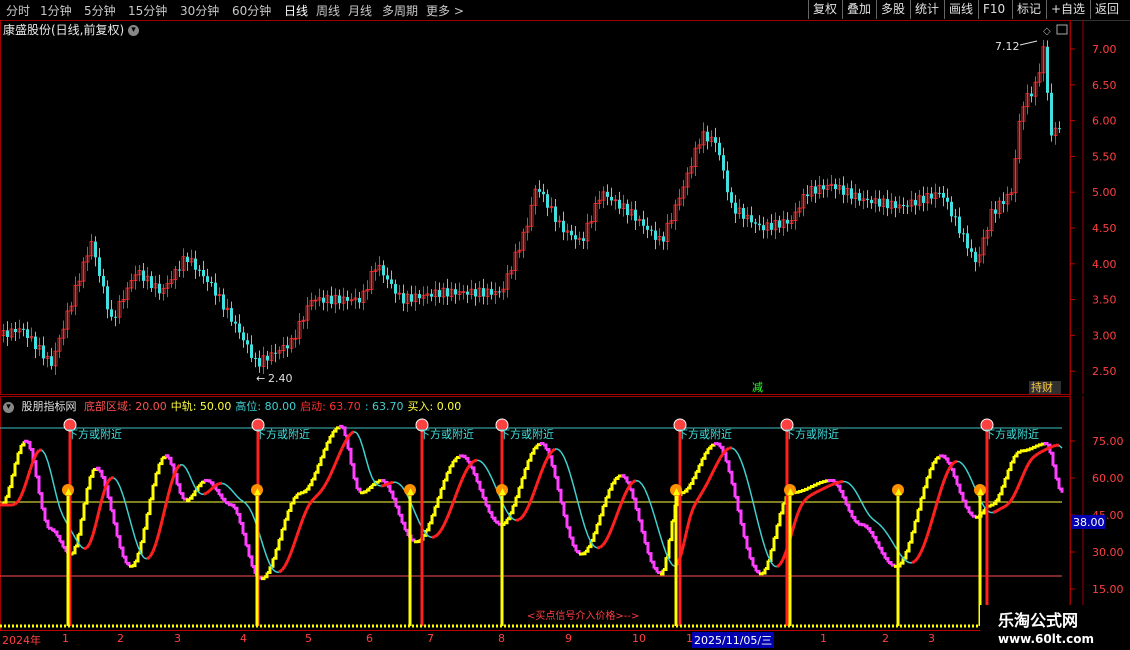  Describe the element at coordinates (280, 378) in the screenshot. I see `low-price-label: 2.40` at that location.